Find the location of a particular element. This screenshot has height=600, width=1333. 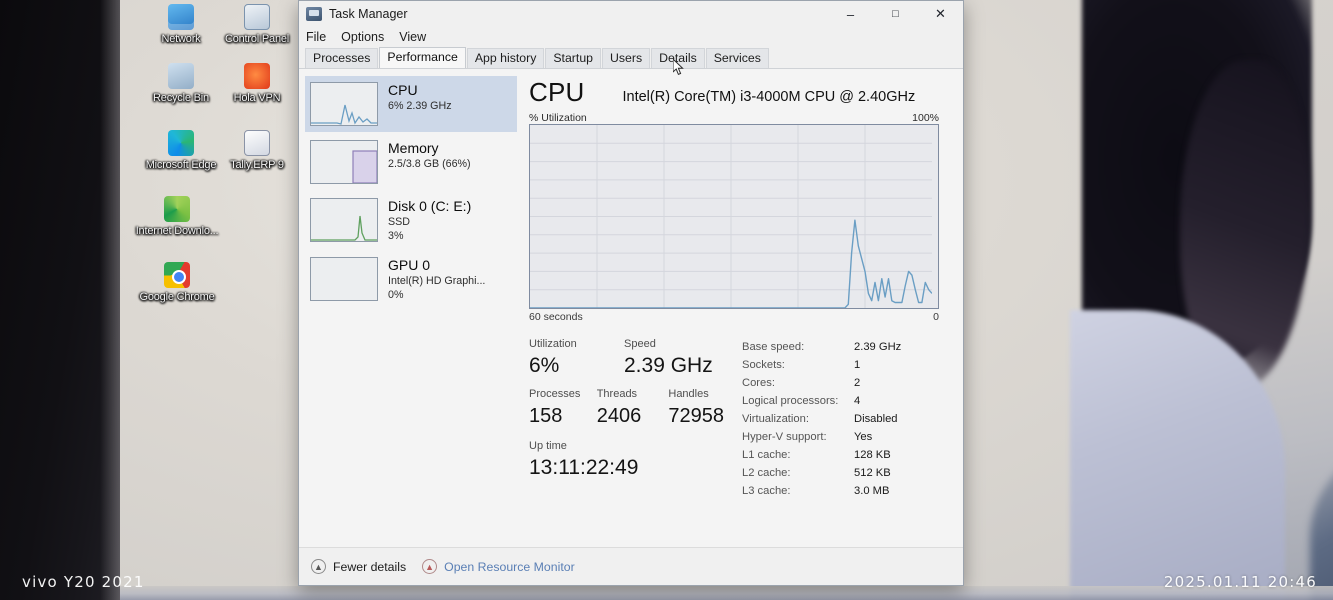

spec-value: 2 is located at coordinates (857, 383).